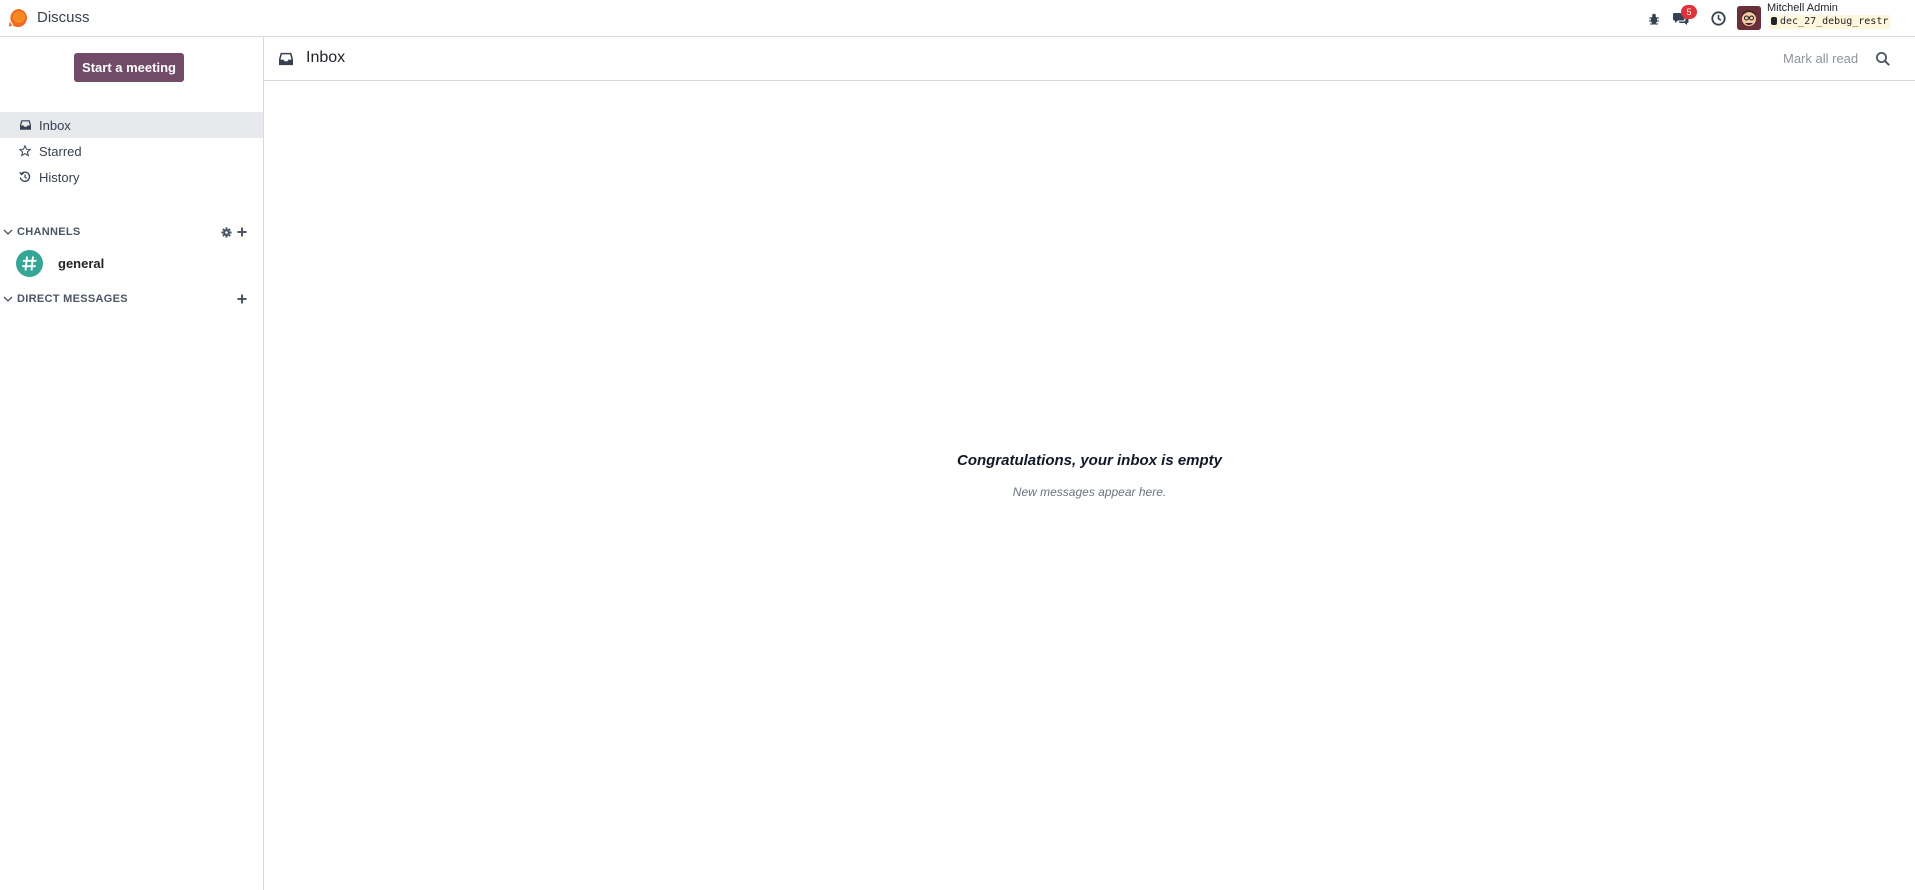  I want to click on direct-messages-section-header: DIRECT MESSAGES, so click(131, 299).